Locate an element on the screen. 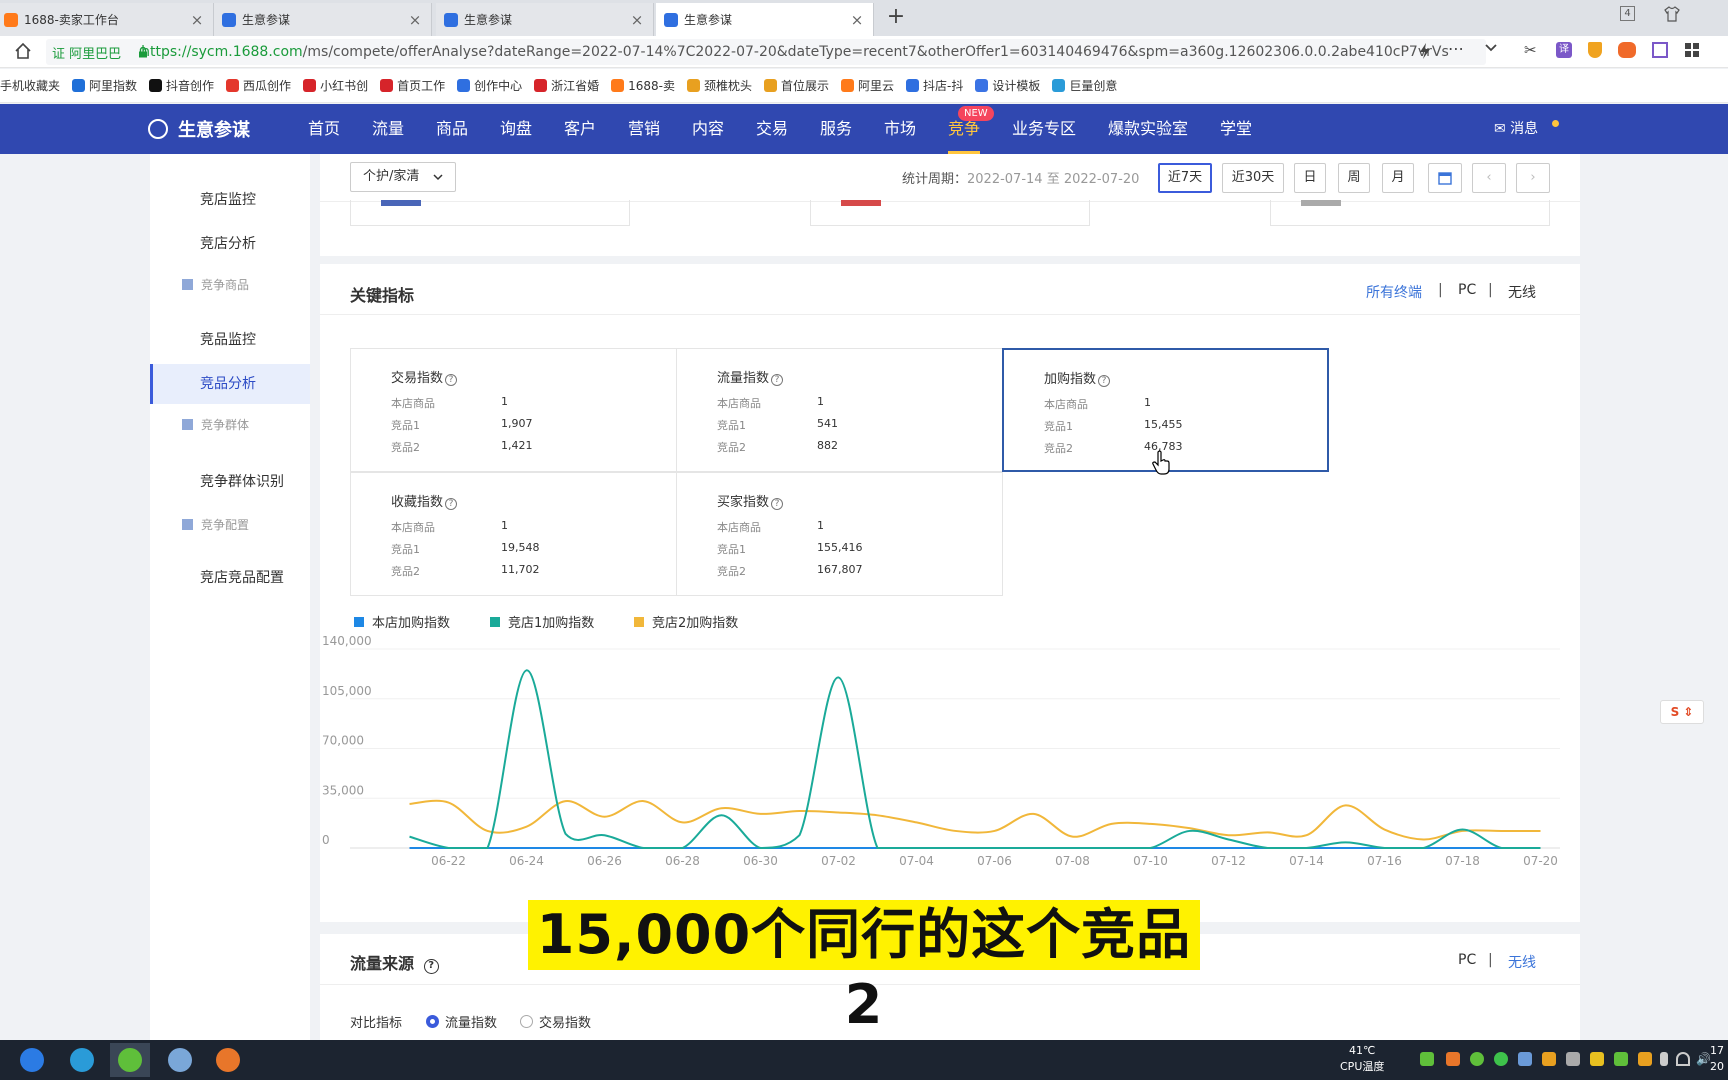 The width and height of the screenshot is (1728, 1080). nav-item: 营销 is located at coordinates (644, 129).